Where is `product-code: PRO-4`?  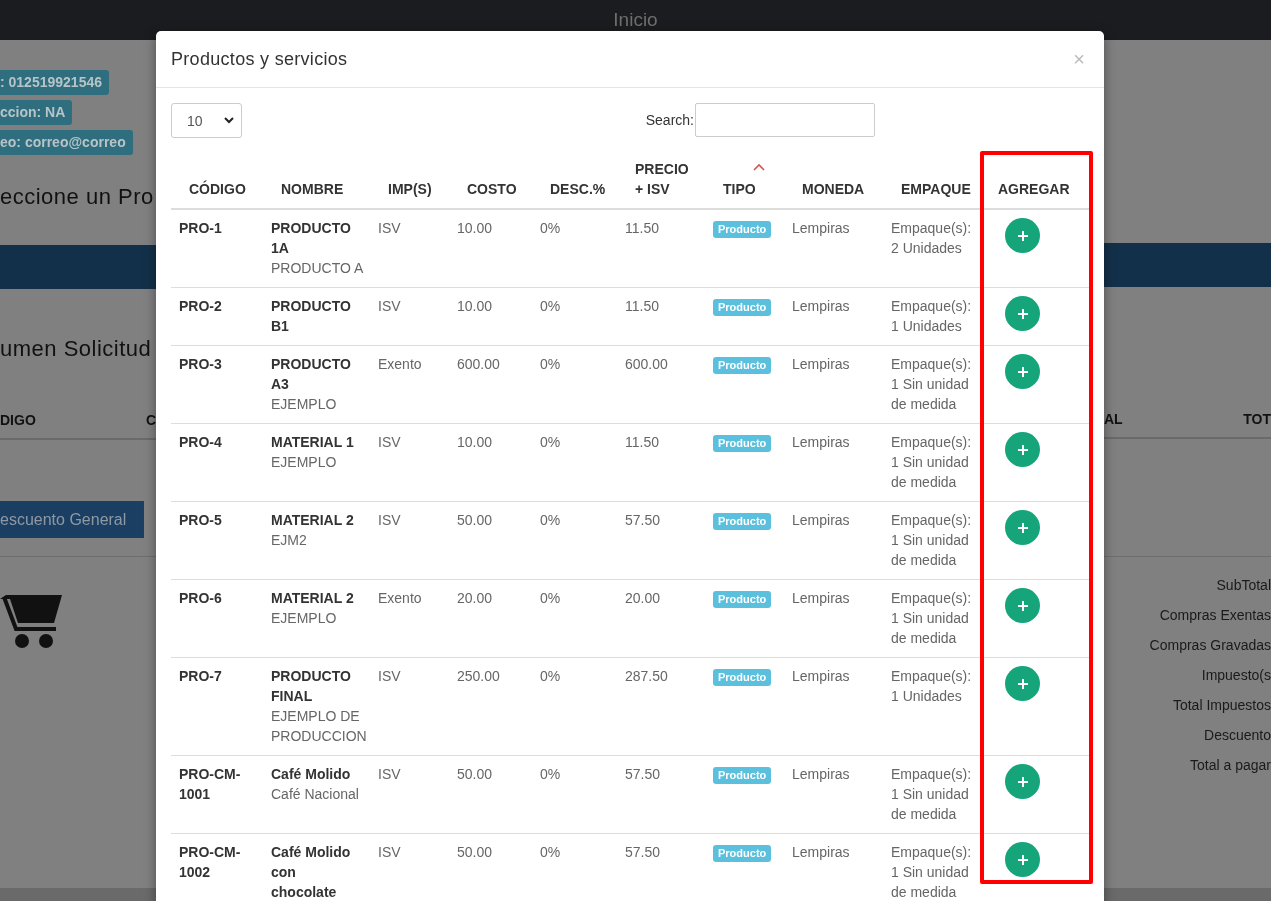 product-code: PRO-4 is located at coordinates (217, 462).